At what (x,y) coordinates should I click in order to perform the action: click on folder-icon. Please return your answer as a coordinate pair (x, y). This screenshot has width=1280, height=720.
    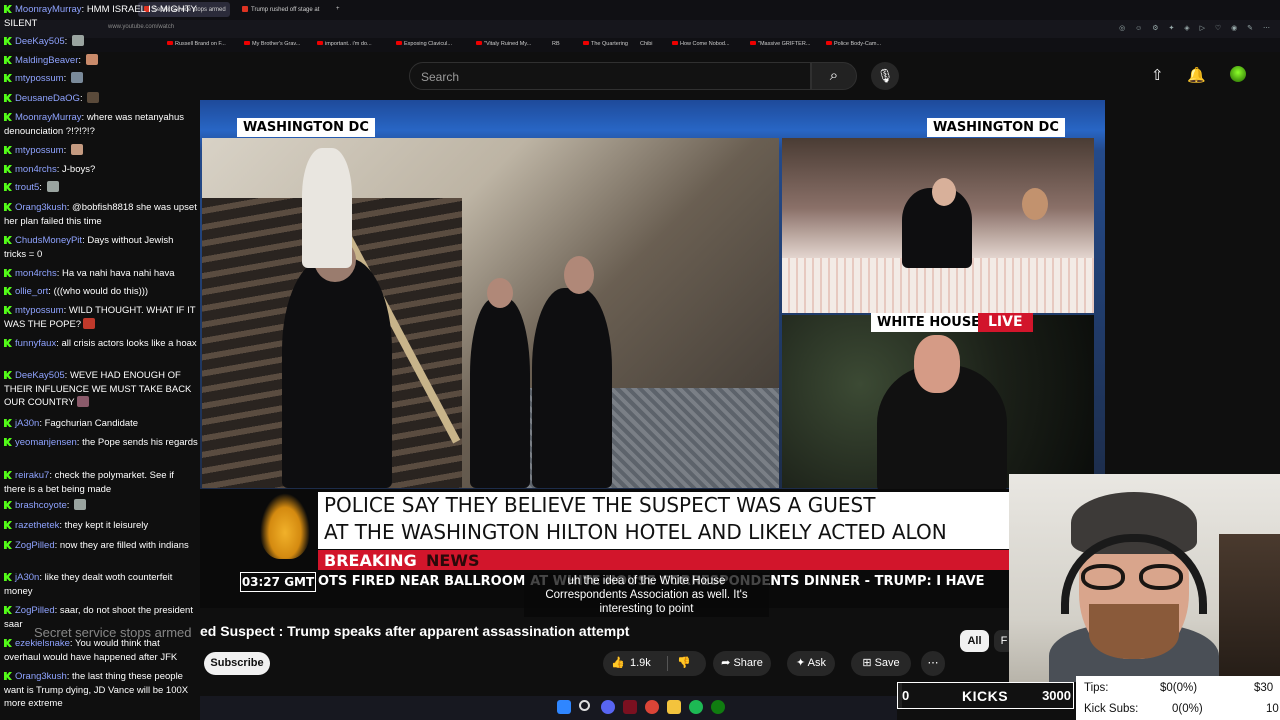
    Looking at the image, I should click on (674, 707).